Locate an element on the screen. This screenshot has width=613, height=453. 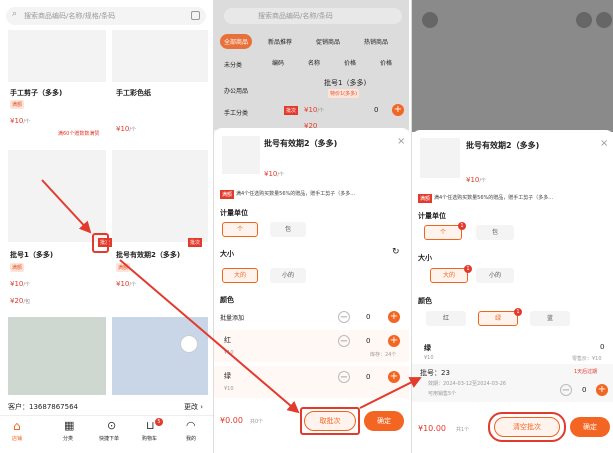
nav-category: 分类 is located at coordinates (68, 438).